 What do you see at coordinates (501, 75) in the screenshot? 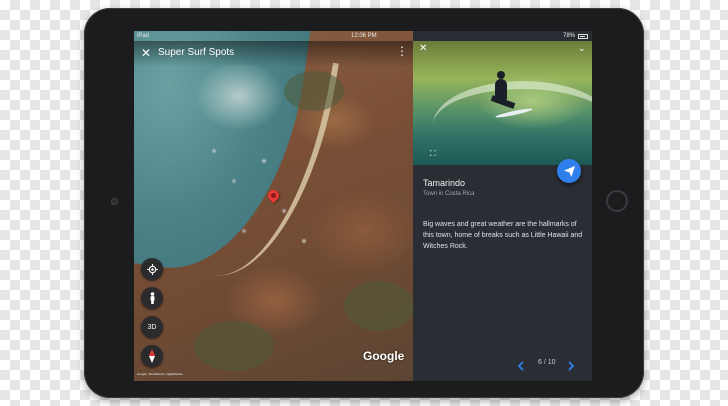
I see `surfer` at bounding box center [501, 75].